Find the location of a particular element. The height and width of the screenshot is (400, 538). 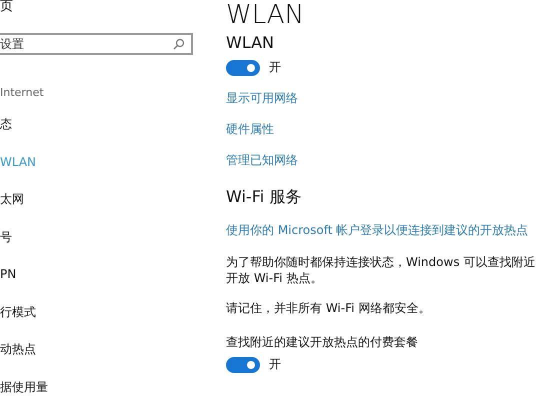

section-heading: Wi-Fi 服务 is located at coordinates (264, 197).